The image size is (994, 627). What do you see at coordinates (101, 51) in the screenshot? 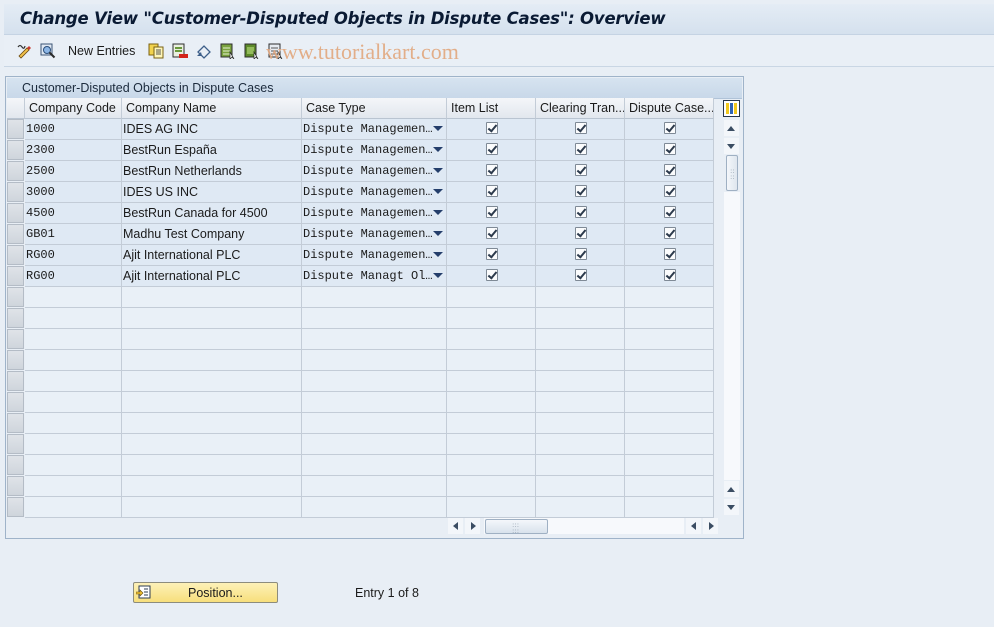
I see `new-entries-button: New Entries` at bounding box center [101, 51].